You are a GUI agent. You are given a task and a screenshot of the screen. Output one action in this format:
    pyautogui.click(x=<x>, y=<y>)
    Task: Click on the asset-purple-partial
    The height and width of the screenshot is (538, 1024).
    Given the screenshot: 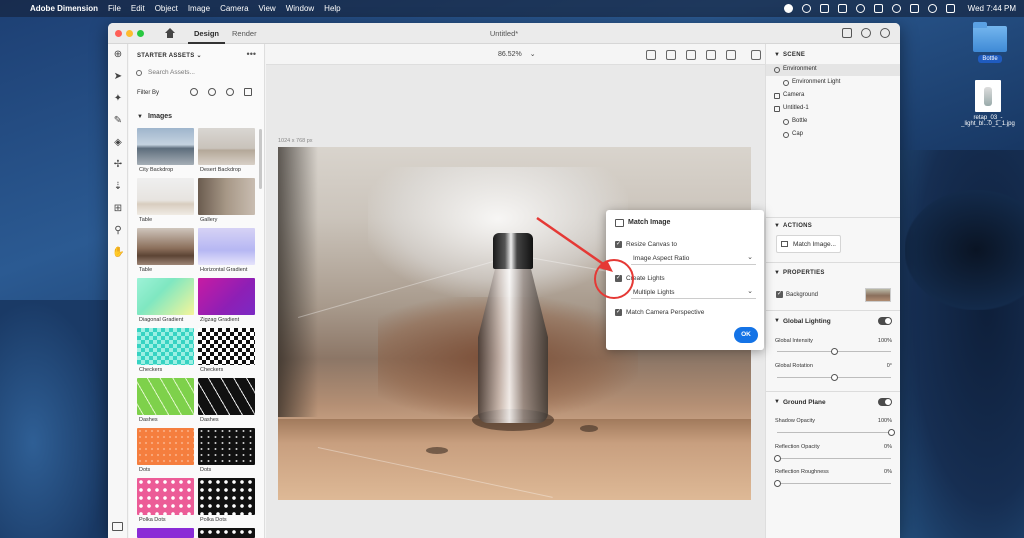 What is the action you would take?
    pyautogui.click(x=165, y=533)
    